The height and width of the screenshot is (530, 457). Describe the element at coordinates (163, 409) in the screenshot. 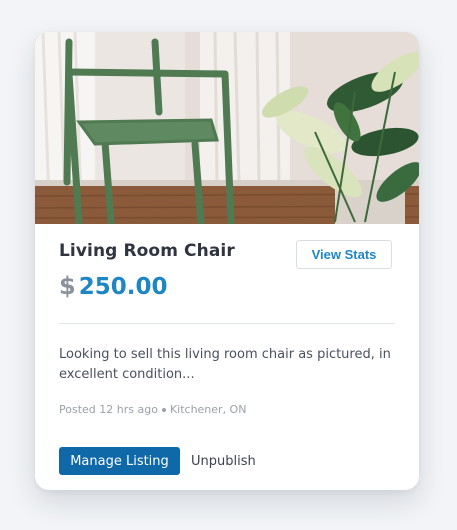

I see `separator-dot-icon` at that location.